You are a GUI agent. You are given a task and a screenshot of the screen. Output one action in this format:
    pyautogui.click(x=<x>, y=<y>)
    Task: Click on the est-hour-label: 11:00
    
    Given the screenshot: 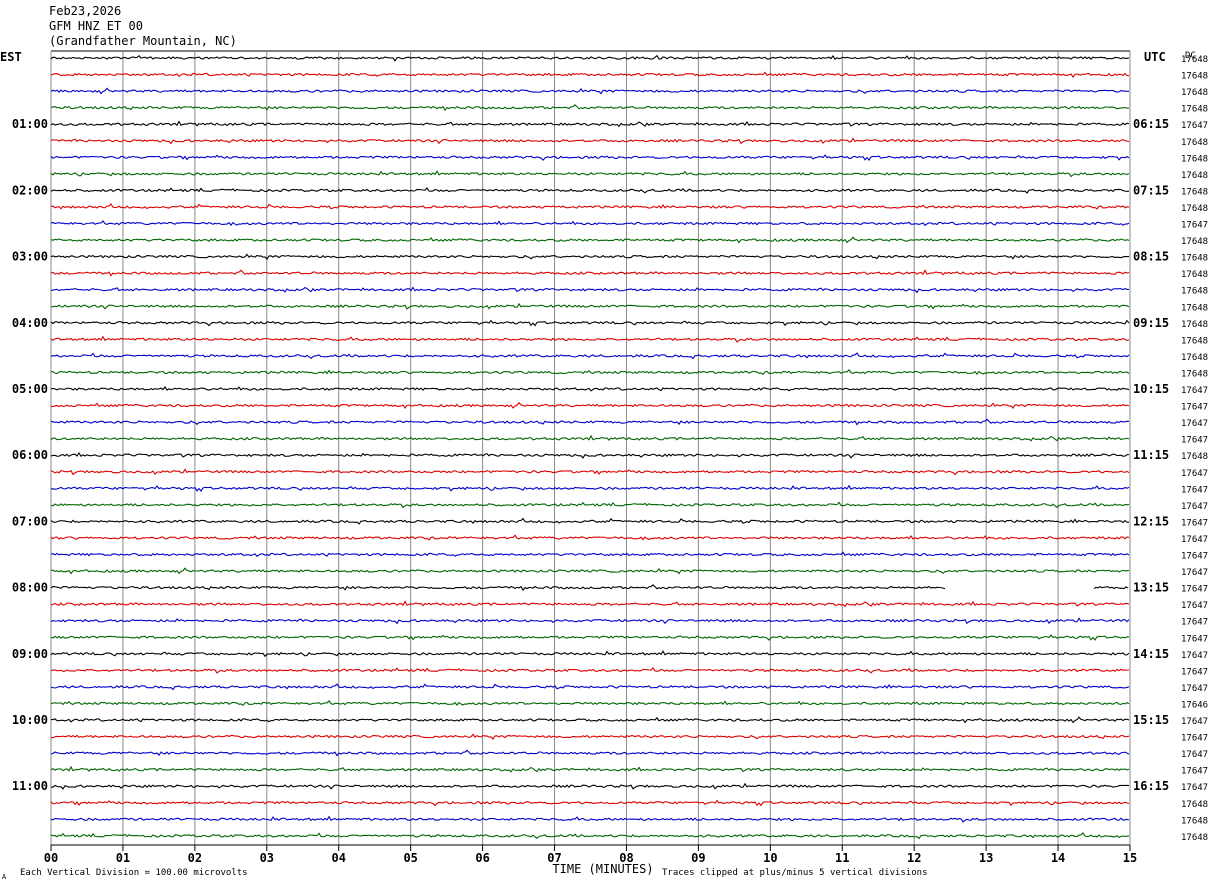 What is the action you would take?
    pyautogui.click(x=30, y=786)
    